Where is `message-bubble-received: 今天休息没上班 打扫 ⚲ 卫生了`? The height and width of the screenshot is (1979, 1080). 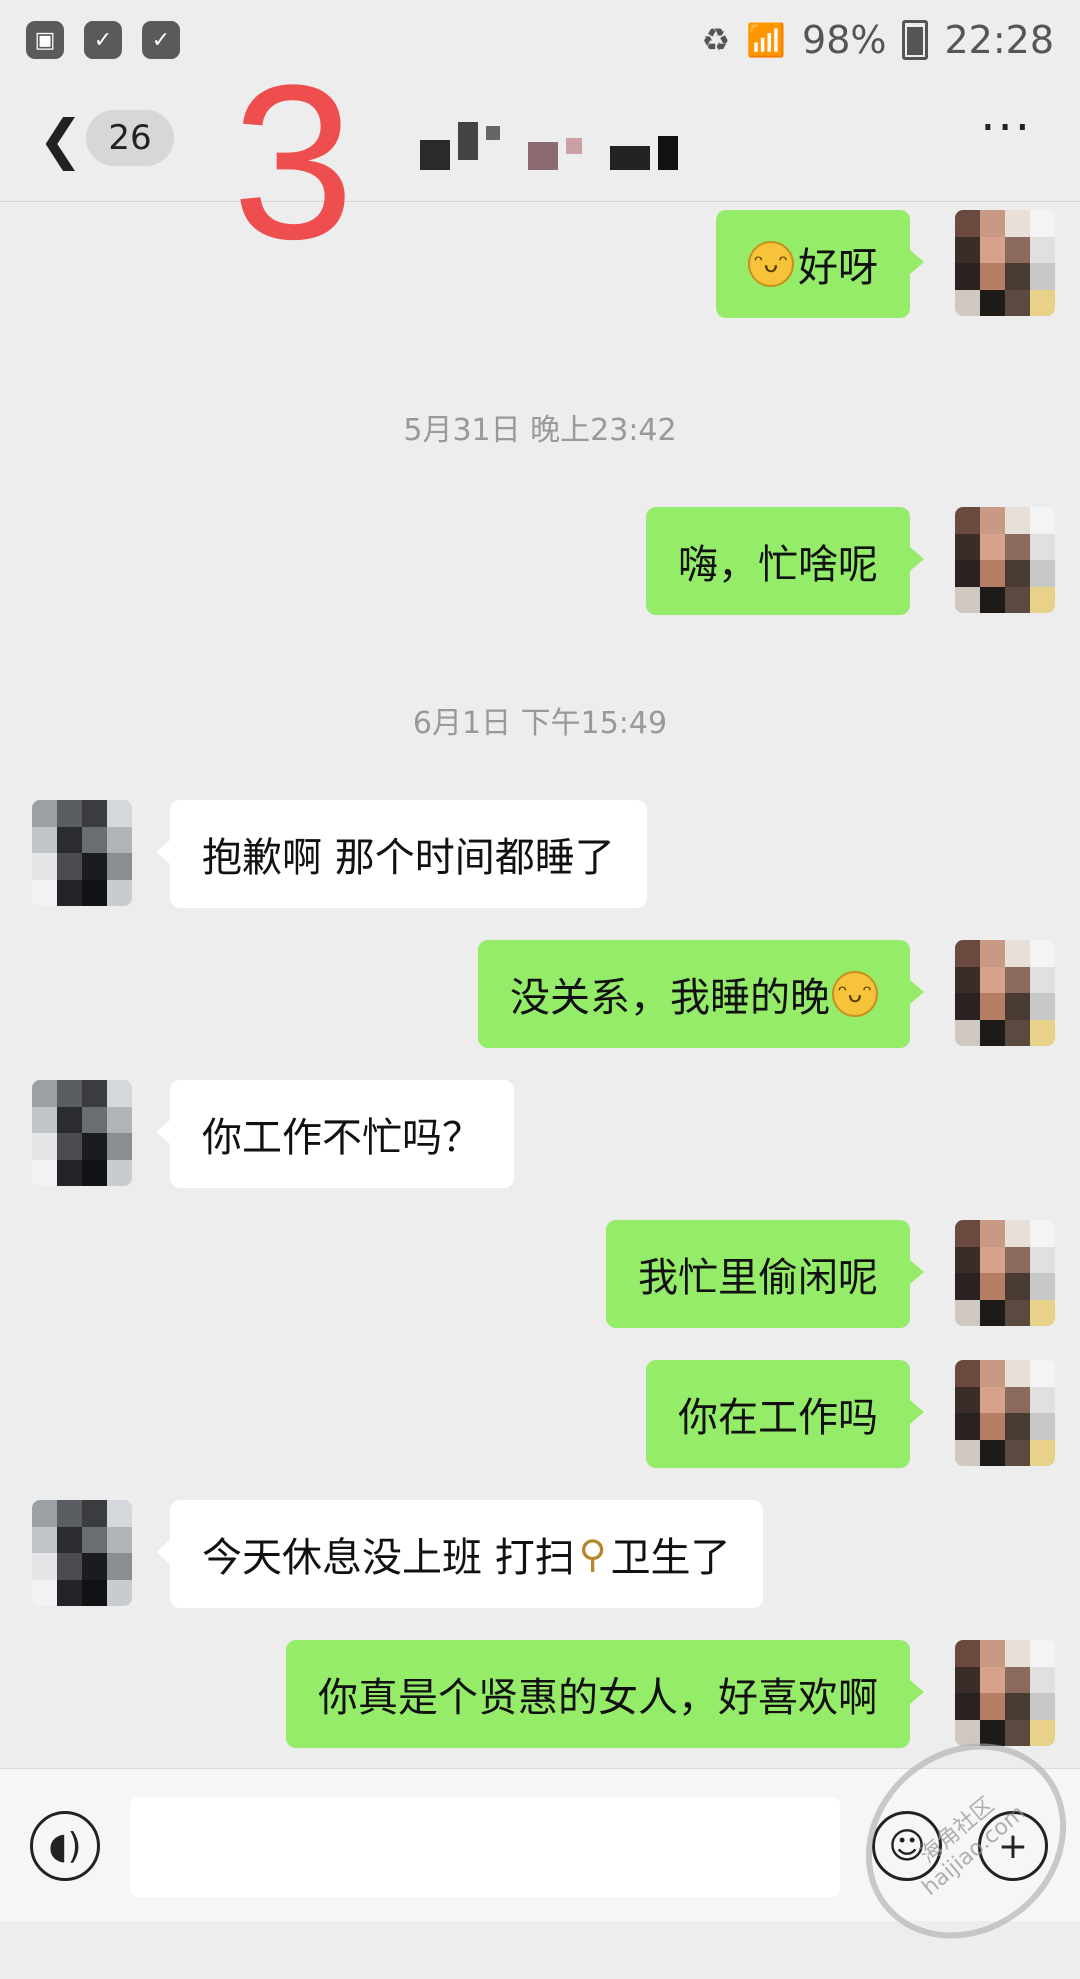
message-bubble-received: 今天休息没上班 打扫 ⚲ 卫生了 is located at coordinates (459, 1554).